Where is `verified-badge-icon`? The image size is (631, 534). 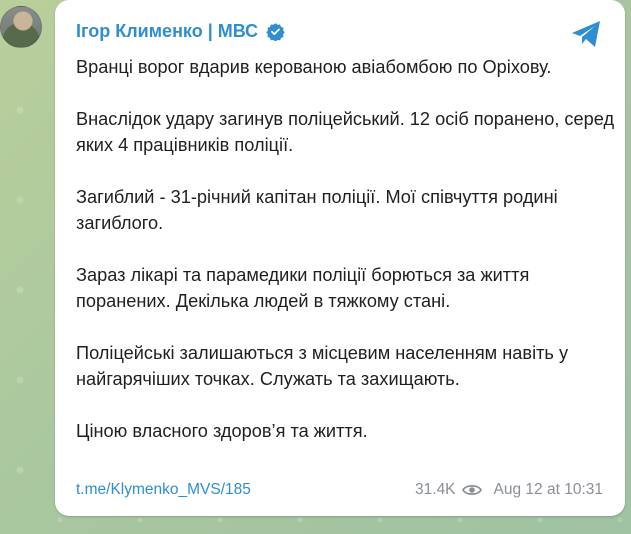
verified-badge-icon is located at coordinates (275, 32).